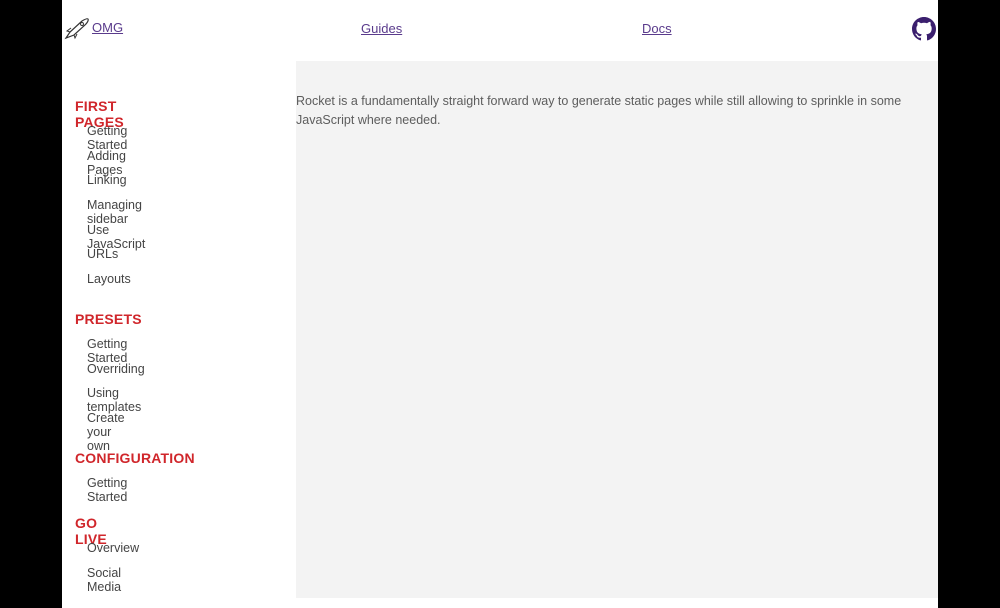 This screenshot has width=1000, height=608. What do you see at coordinates (116, 369) in the screenshot?
I see `sidebar-item-overriding: Overriding` at bounding box center [116, 369].